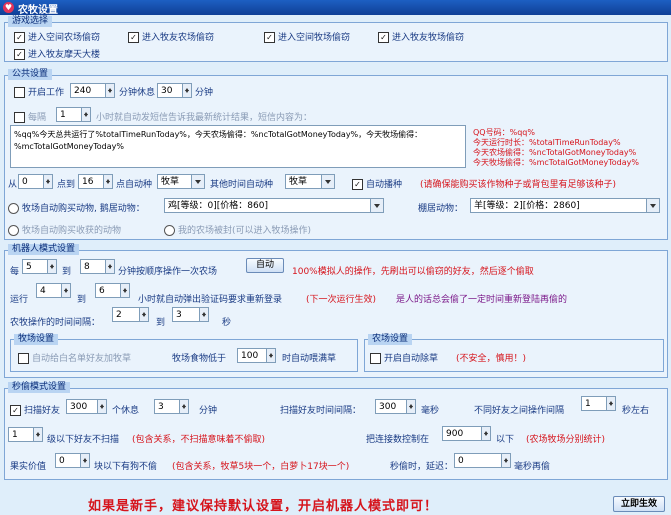  I want to click on work-minutes-input: 240, so click(88, 90).